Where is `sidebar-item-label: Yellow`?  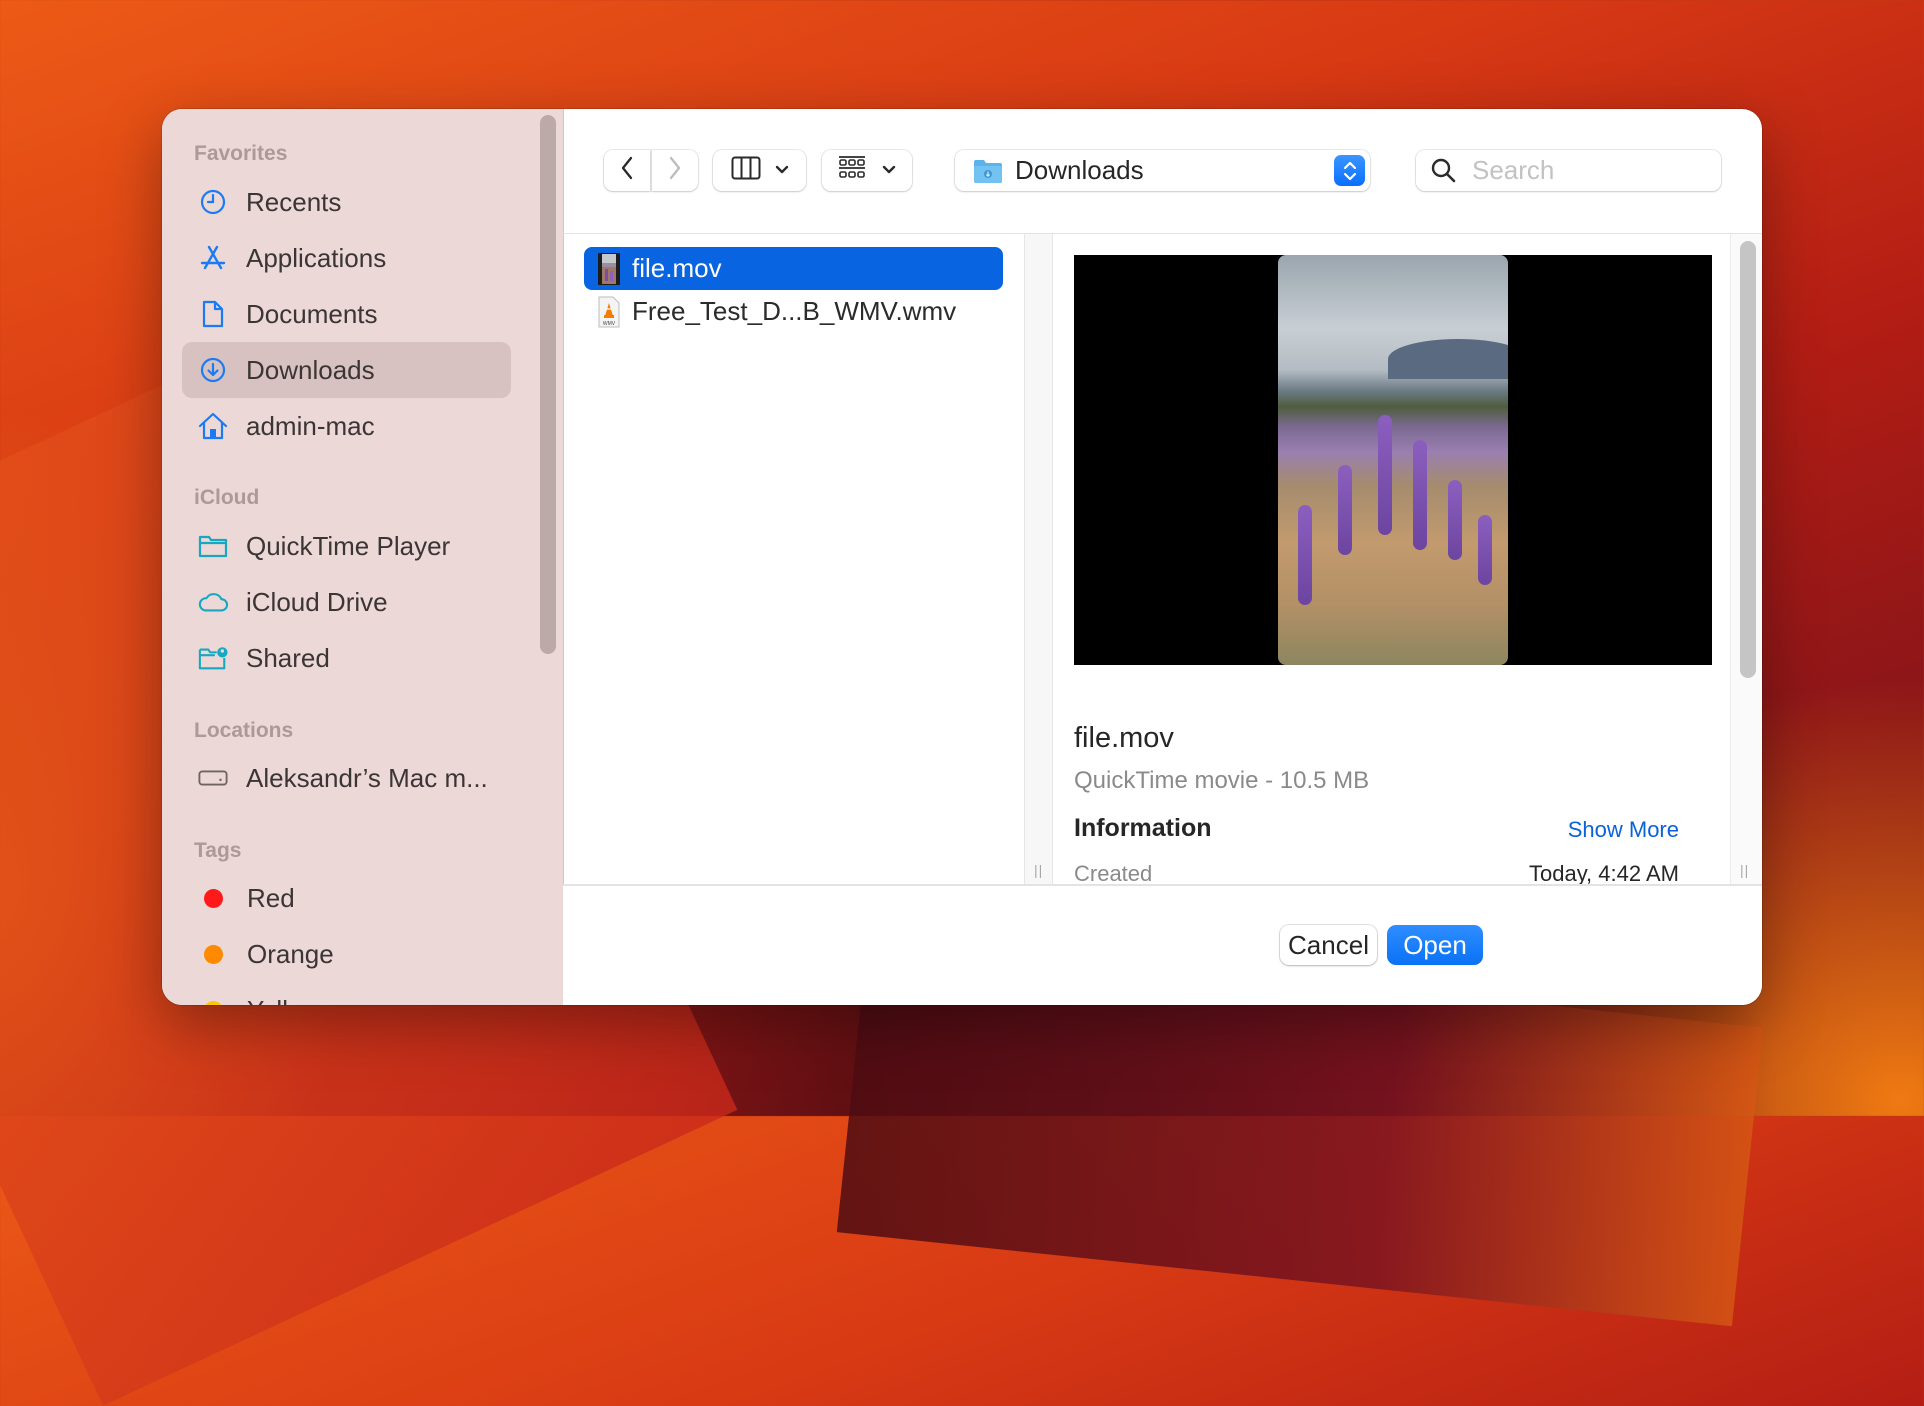 sidebar-item-label: Yellow is located at coordinates (284, 1000).